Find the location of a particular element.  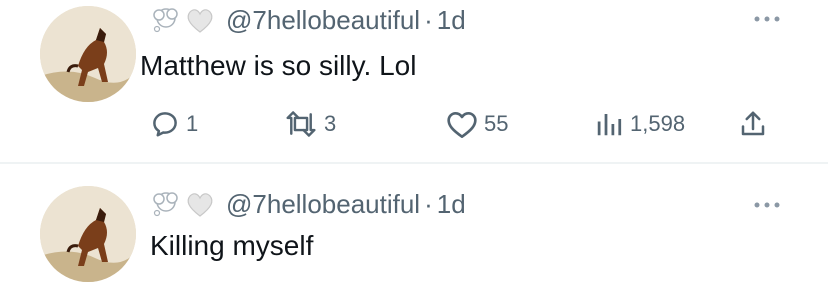

retweet-icon is located at coordinates (301, 124).